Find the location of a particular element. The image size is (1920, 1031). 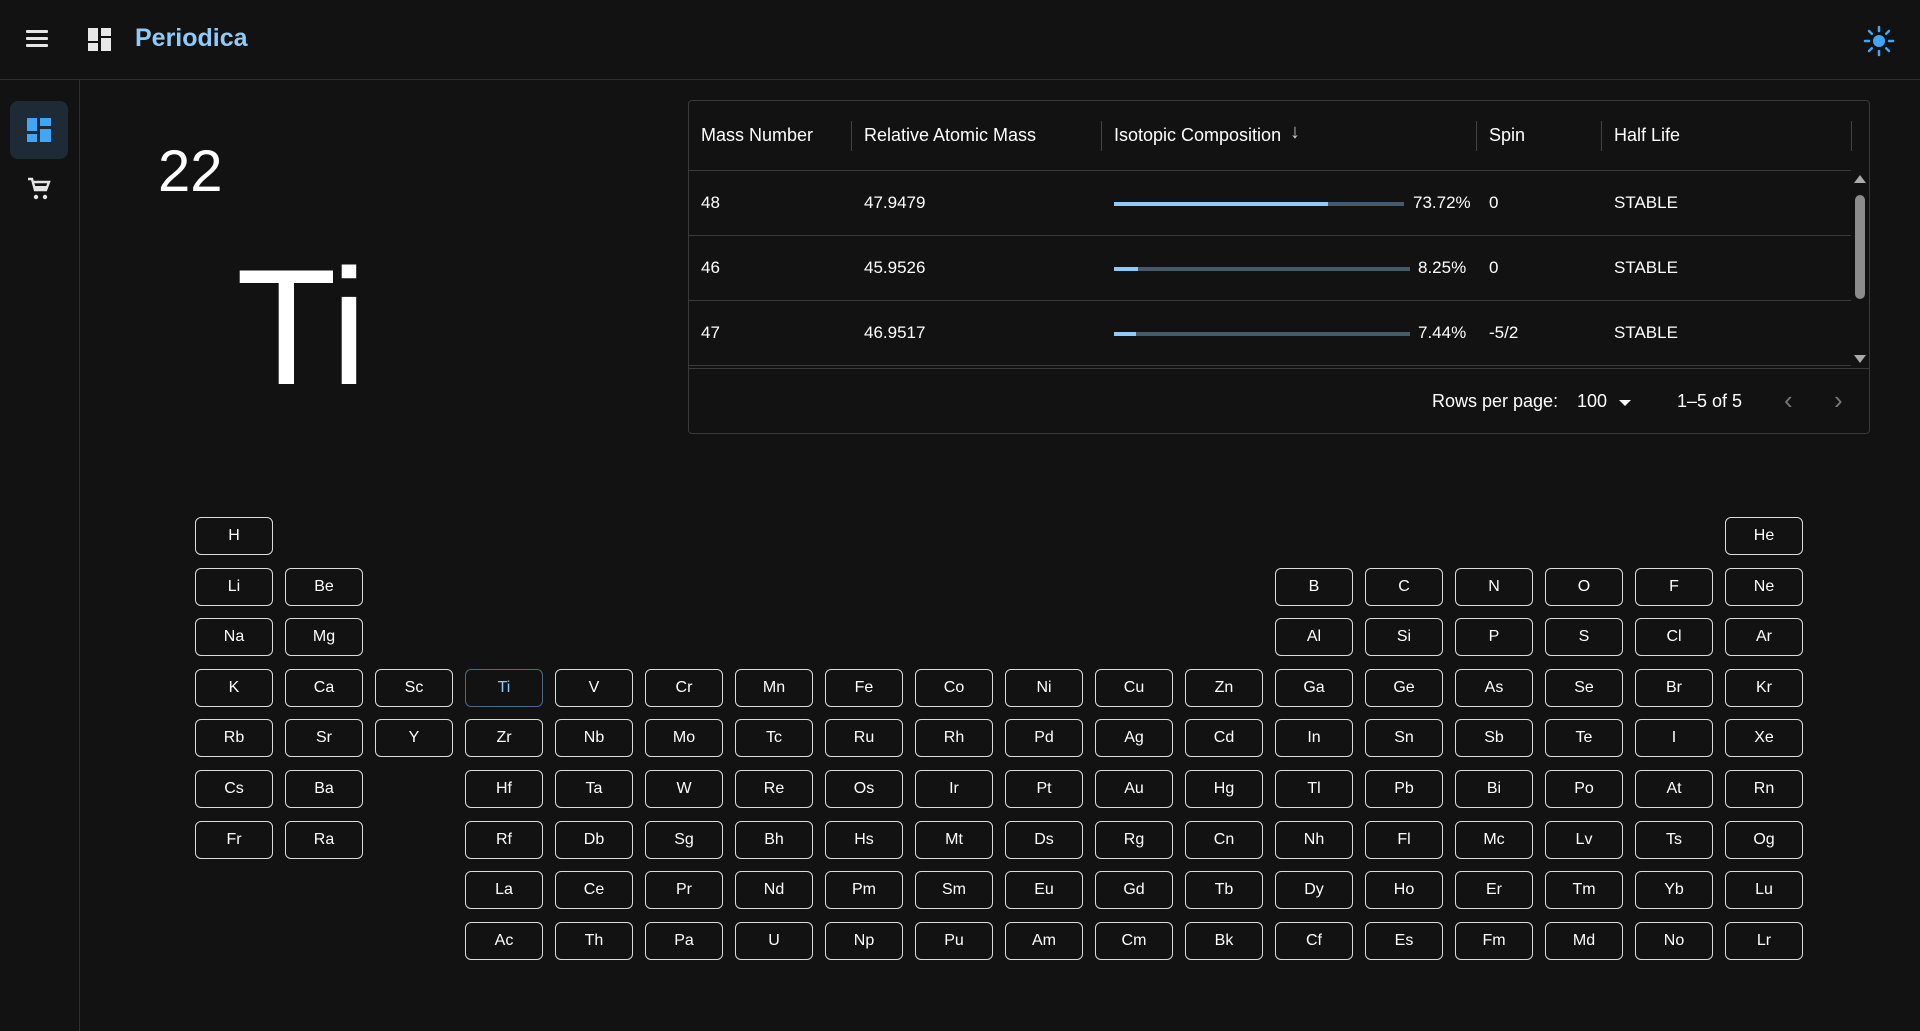

element-button-si: Si is located at coordinates (1404, 637).